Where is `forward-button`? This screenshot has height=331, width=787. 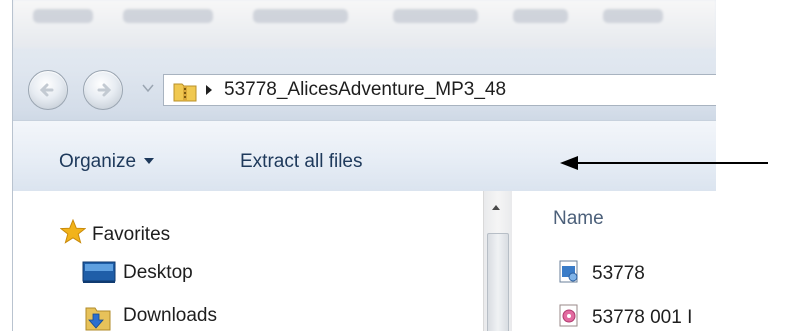
forward-button is located at coordinates (103, 90).